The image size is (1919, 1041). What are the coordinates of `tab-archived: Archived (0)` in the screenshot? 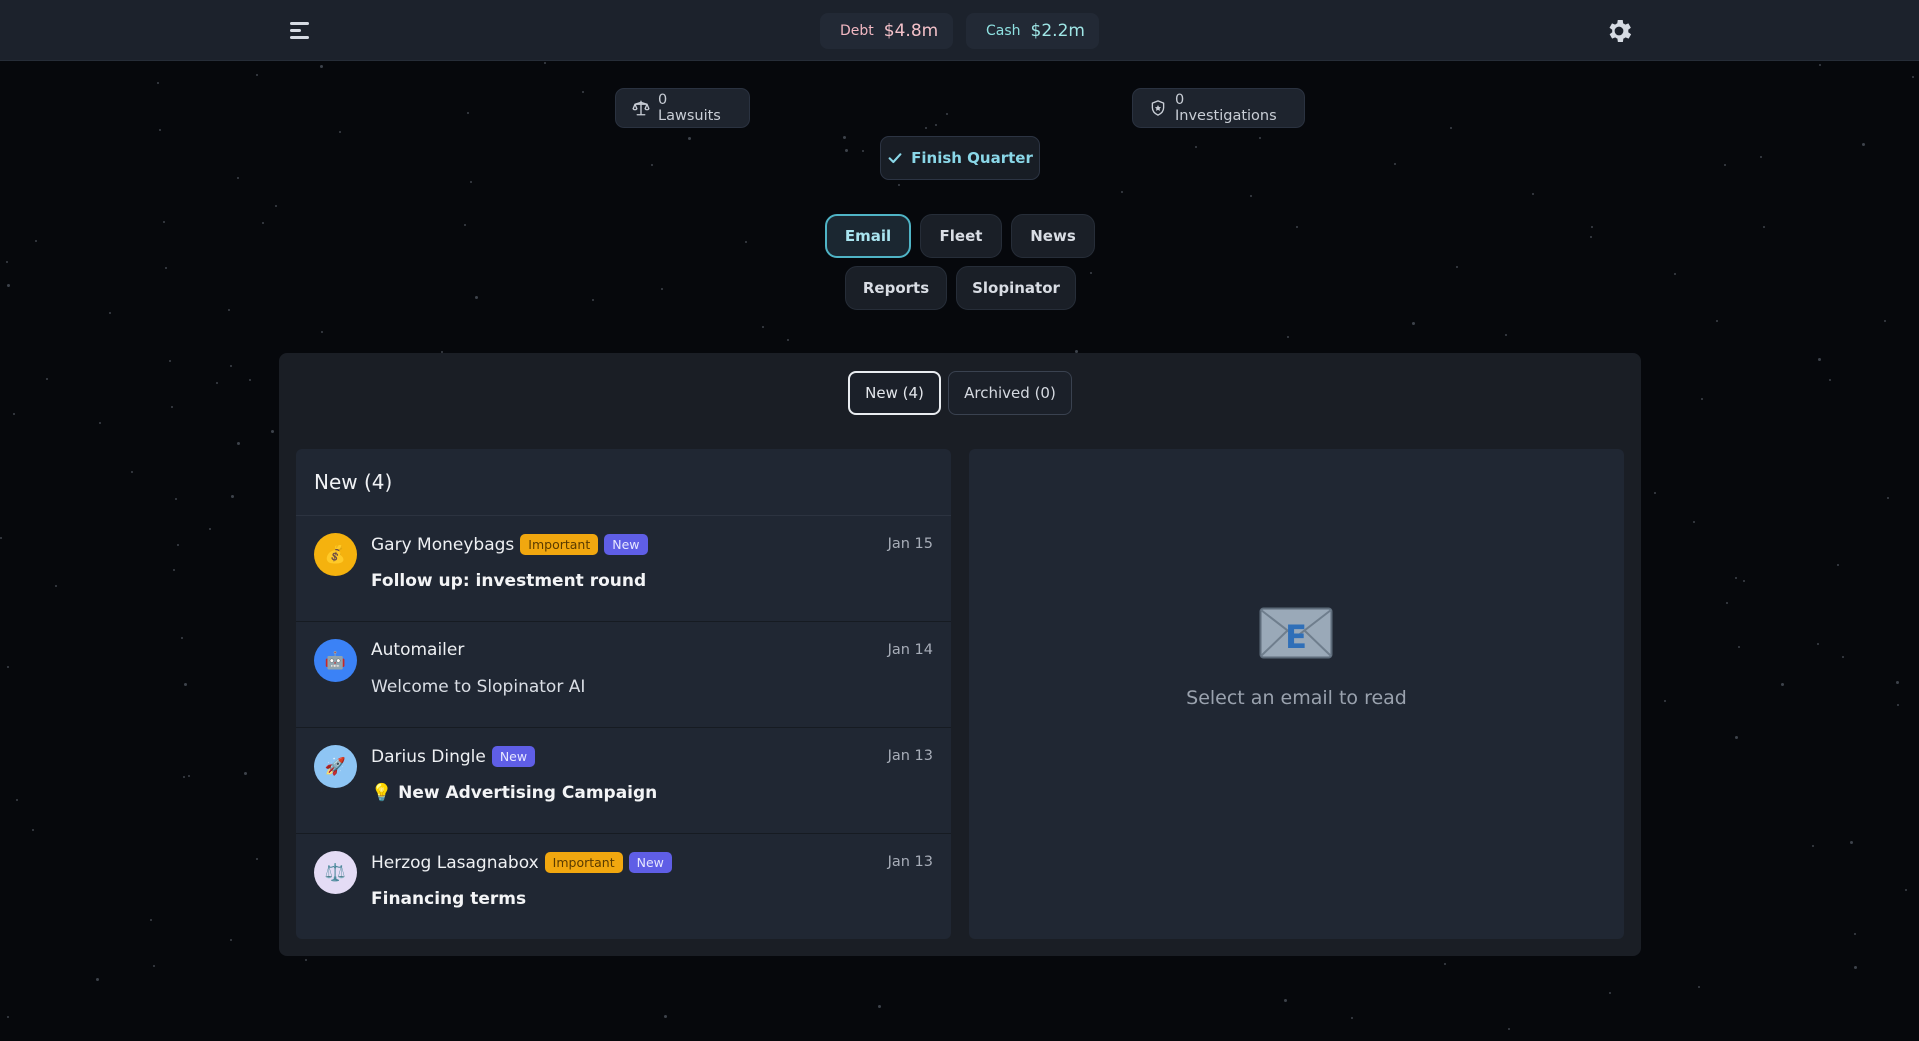 It's located at (1010, 393).